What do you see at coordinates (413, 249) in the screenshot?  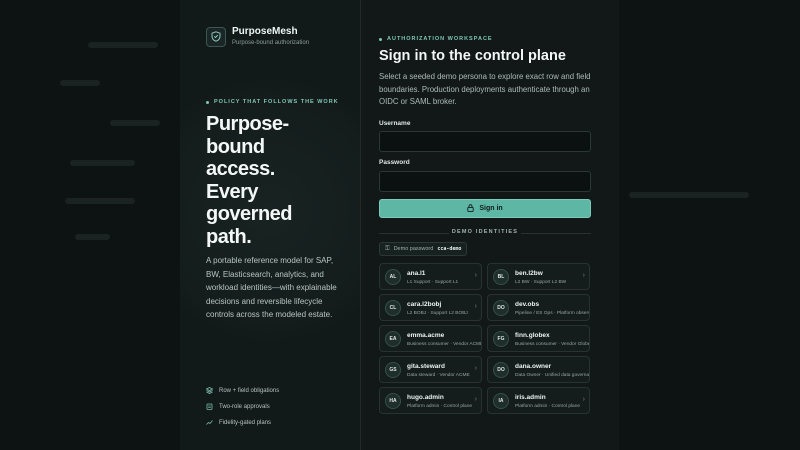 I see `demo-password-label: Demo password` at bounding box center [413, 249].